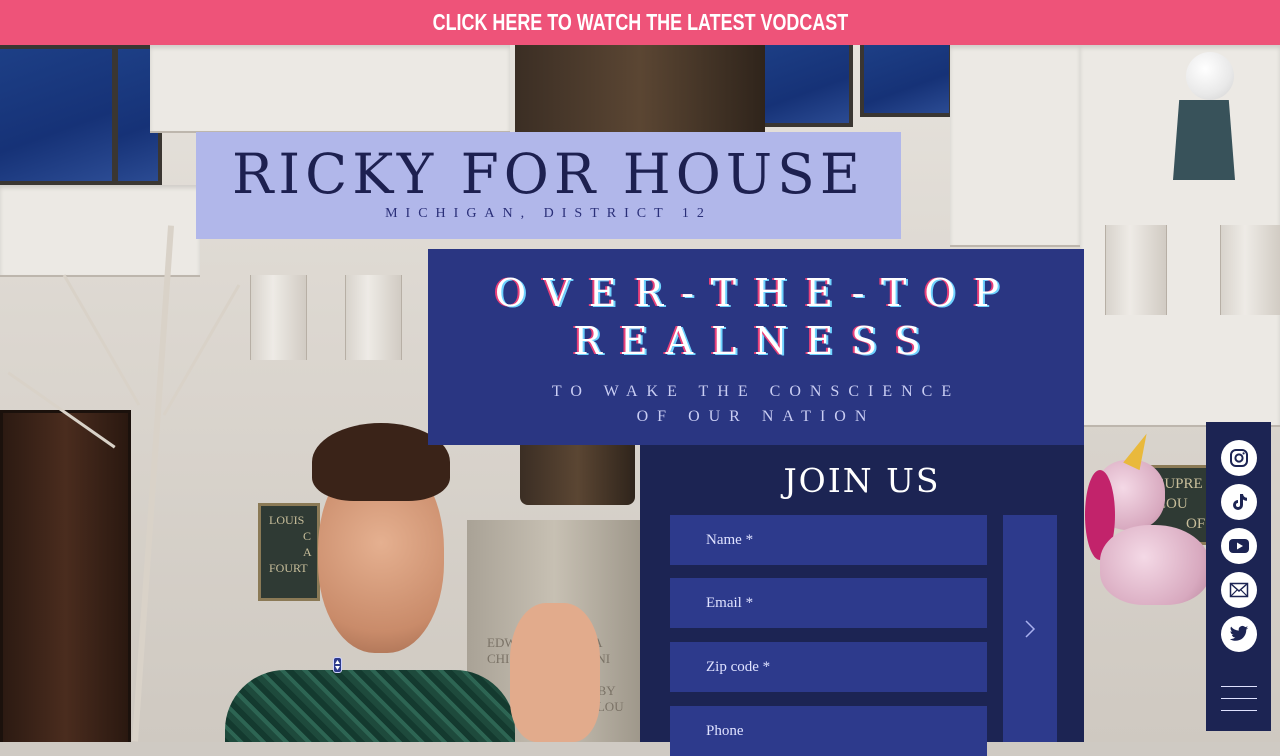 The height and width of the screenshot is (756, 1280). Describe the element at coordinates (828, 667) in the screenshot. I see `zip-code-field` at that location.